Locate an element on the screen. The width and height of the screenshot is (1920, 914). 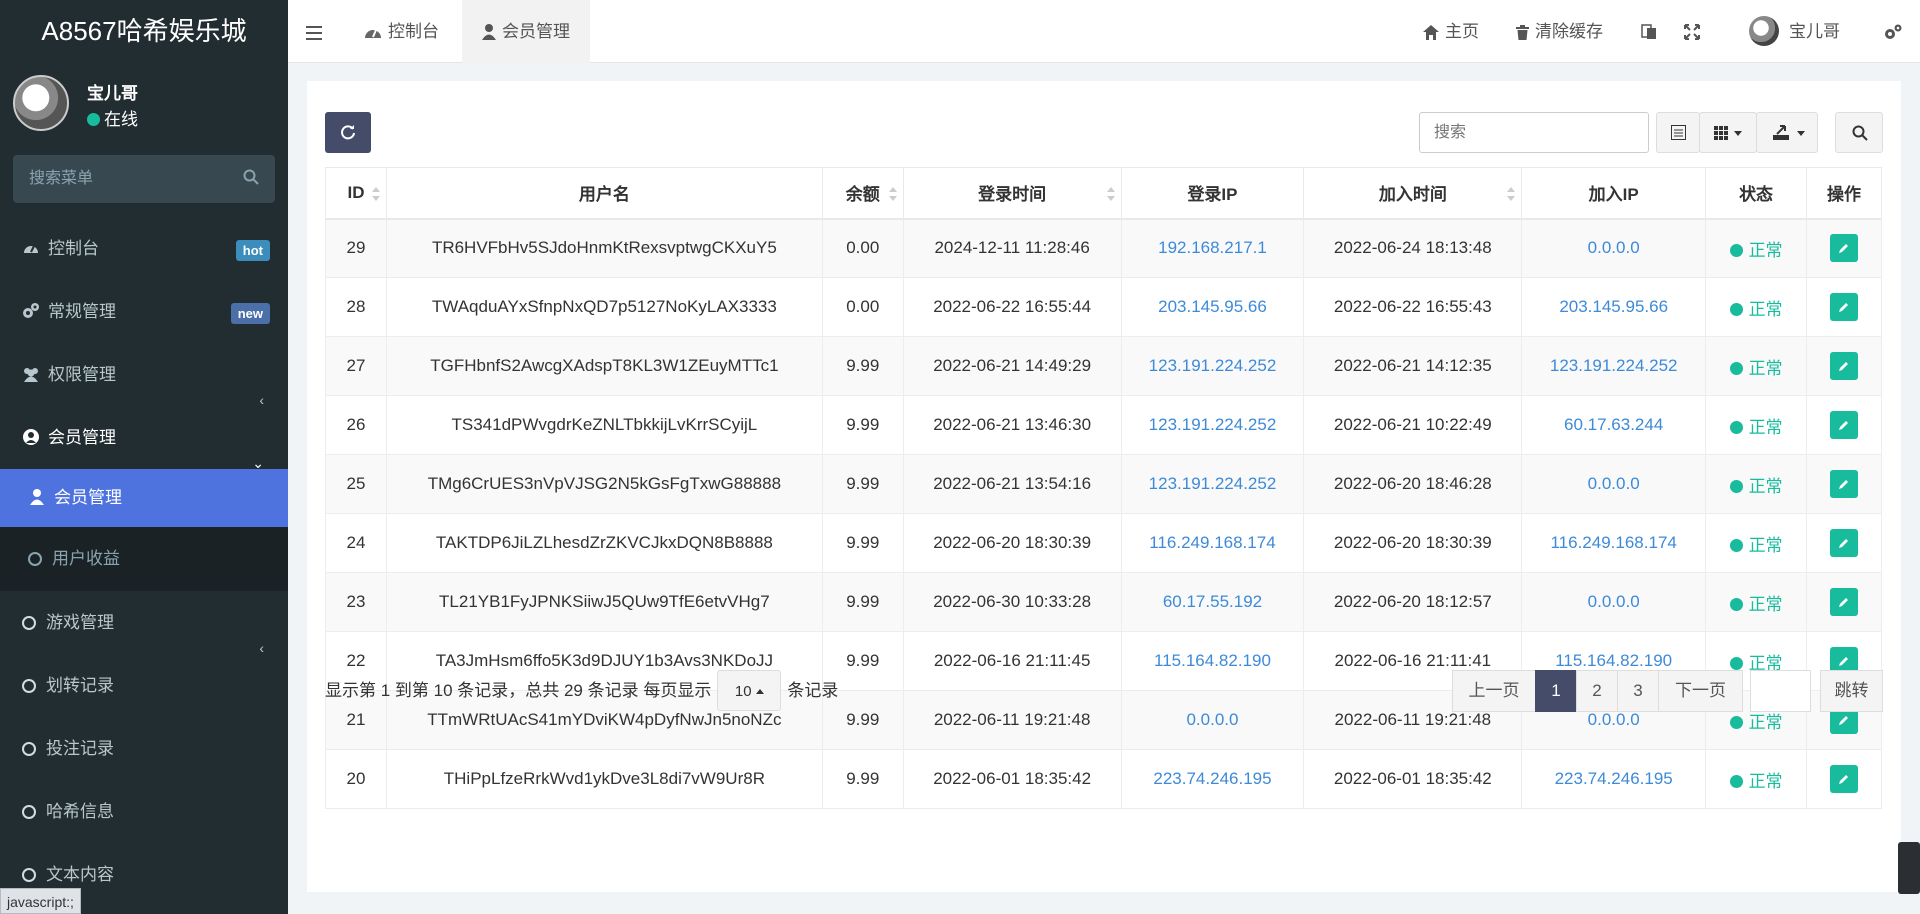
refresh-button is located at coordinates (348, 132).